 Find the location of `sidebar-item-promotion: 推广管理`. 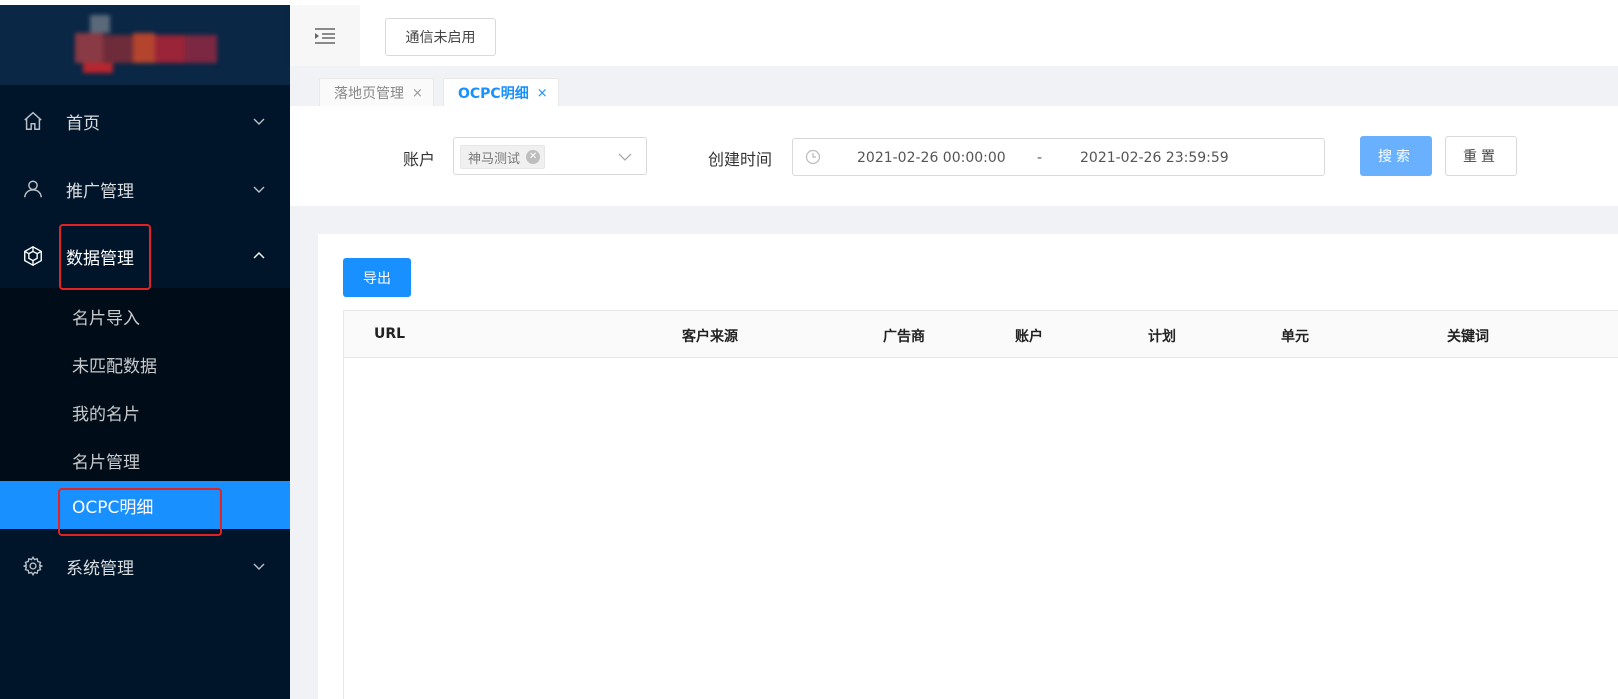

sidebar-item-promotion: 推广管理 is located at coordinates (145, 189).